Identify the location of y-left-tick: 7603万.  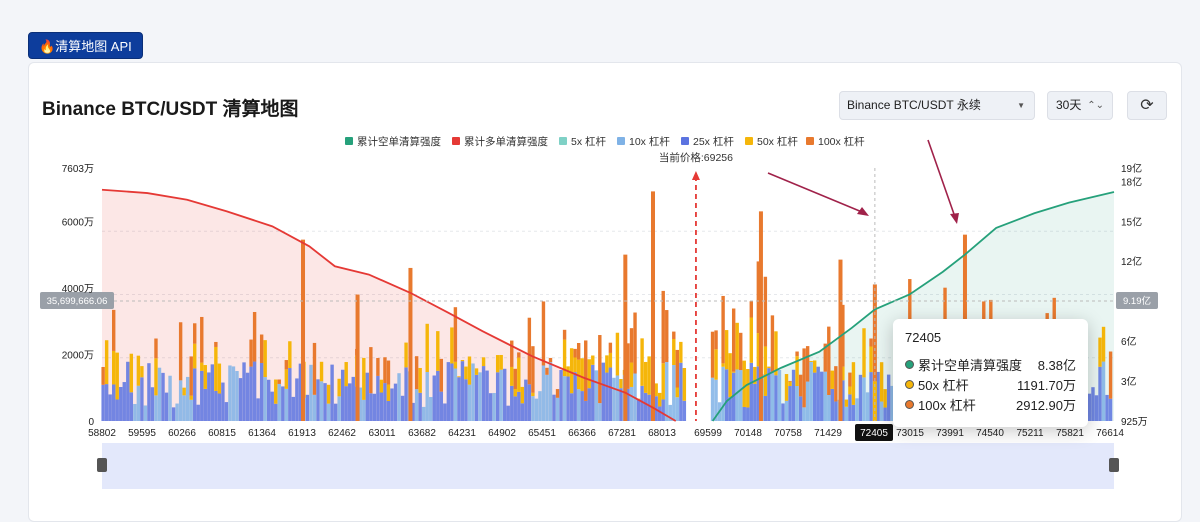
(78, 169).